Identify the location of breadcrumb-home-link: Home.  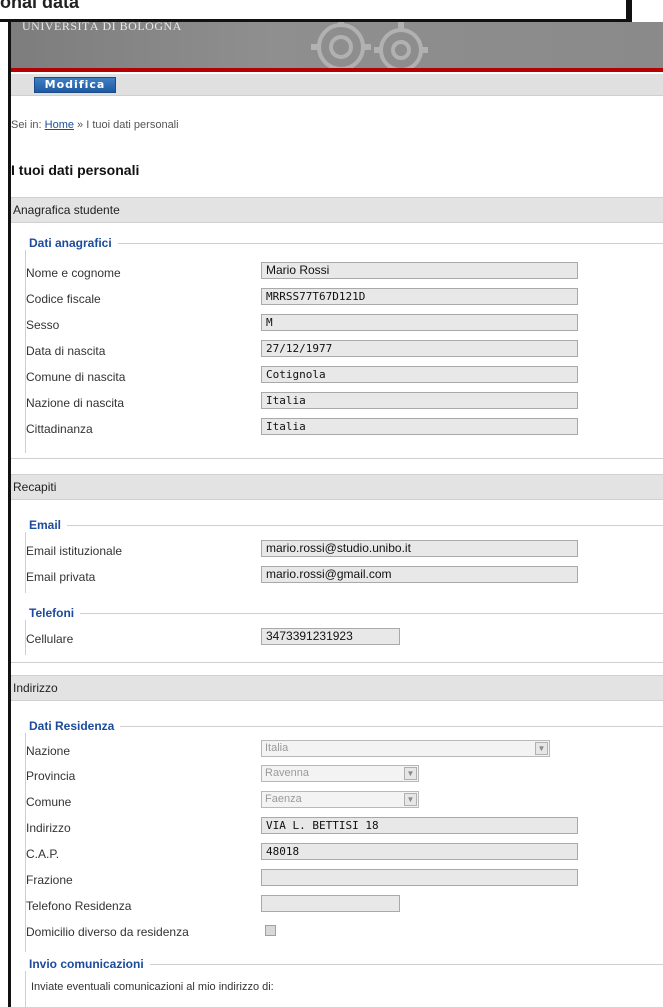
(59, 125).